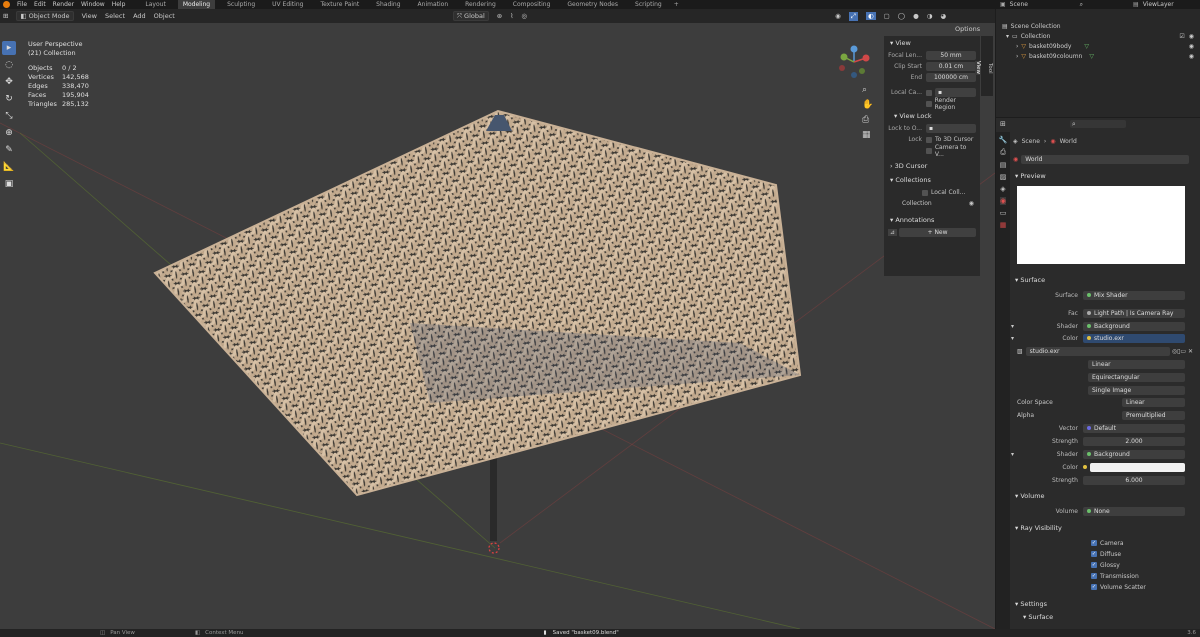 This screenshot has height=637, width=1200. What do you see at coordinates (9, 167) in the screenshot?
I see `measure-icon: 📐` at bounding box center [9, 167].